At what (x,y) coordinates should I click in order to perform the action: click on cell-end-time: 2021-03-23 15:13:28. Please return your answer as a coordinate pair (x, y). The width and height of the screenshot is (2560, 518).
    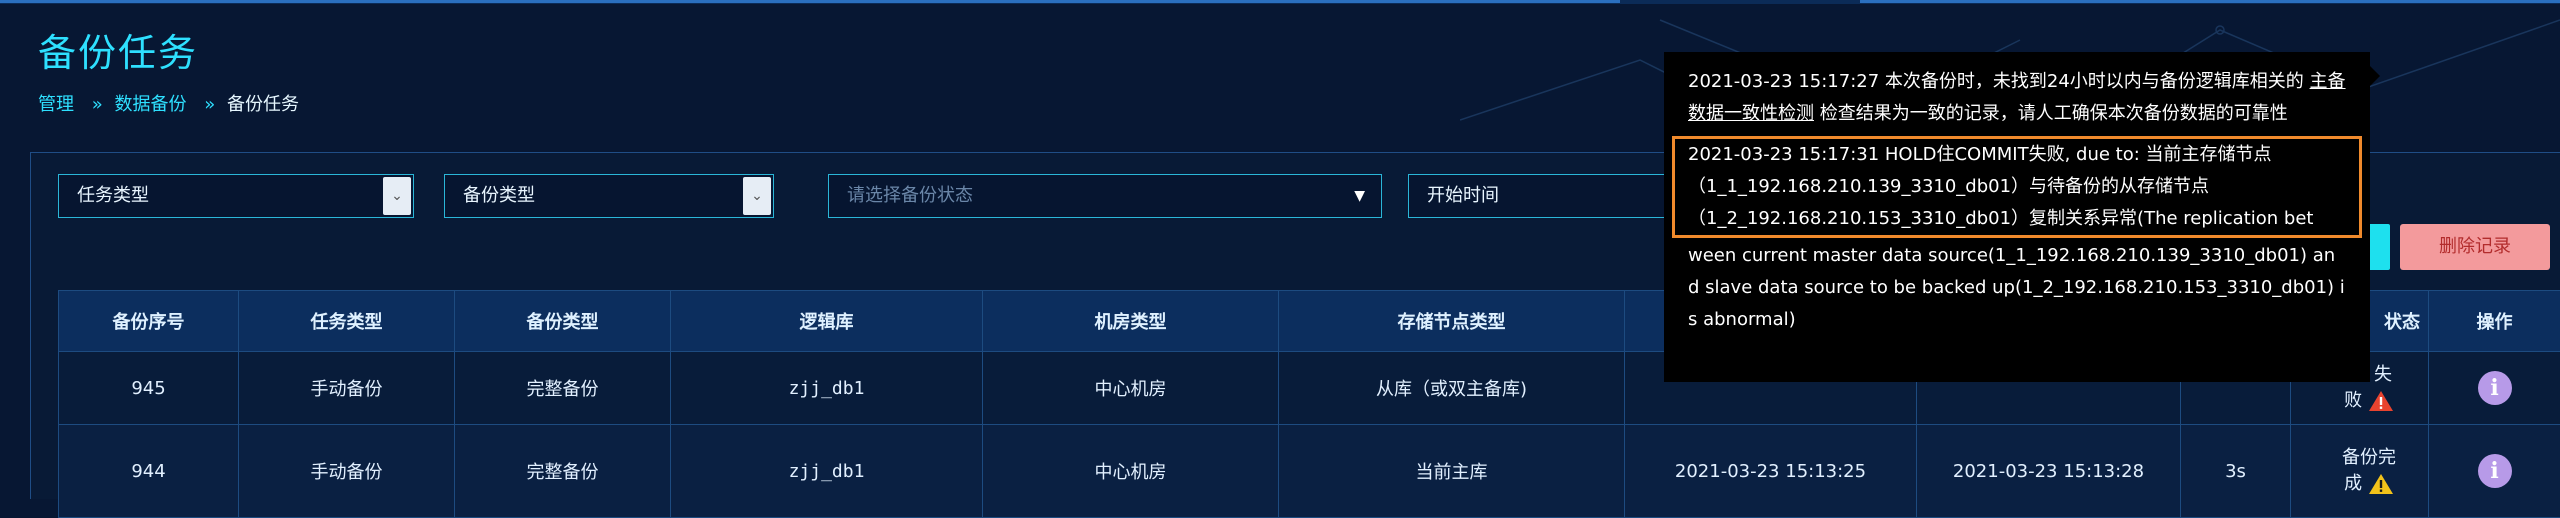
    Looking at the image, I should click on (2049, 471).